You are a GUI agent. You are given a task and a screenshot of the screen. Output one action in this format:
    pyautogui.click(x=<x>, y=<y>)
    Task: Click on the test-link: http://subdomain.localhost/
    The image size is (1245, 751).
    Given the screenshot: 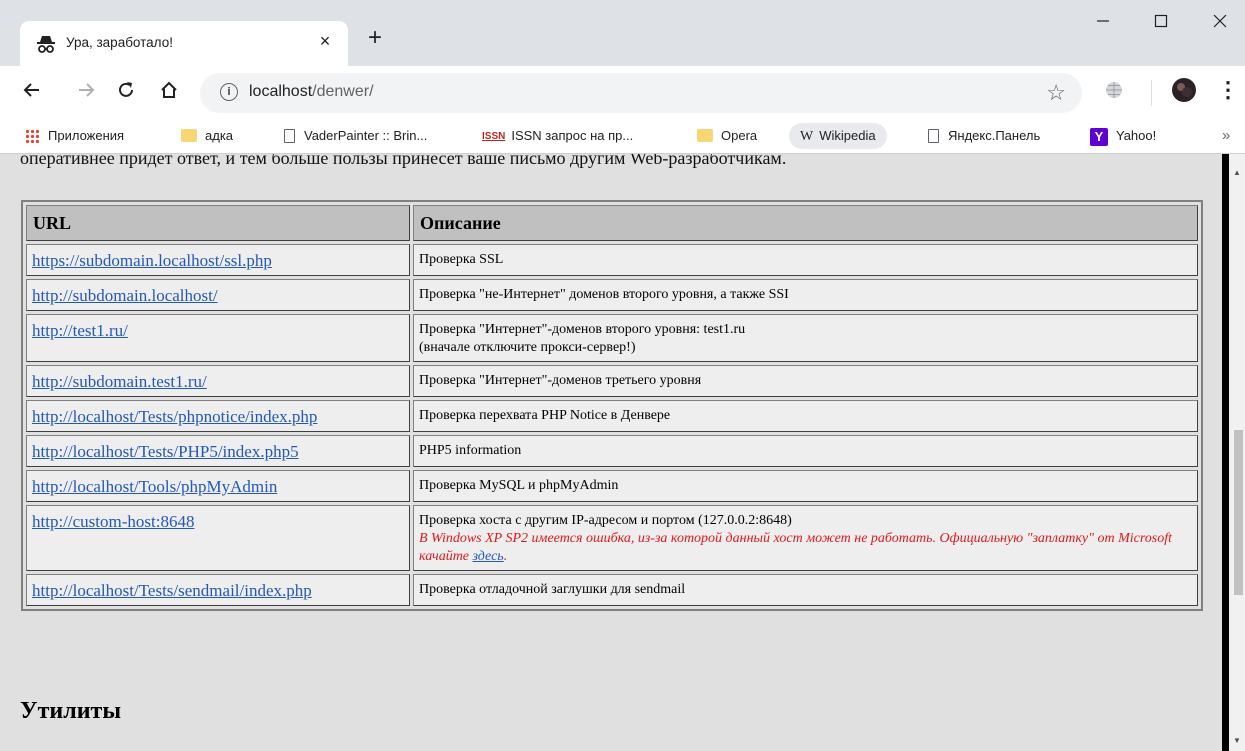 What is the action you would take?
    pyautogui.click(x=125, y=295)
    